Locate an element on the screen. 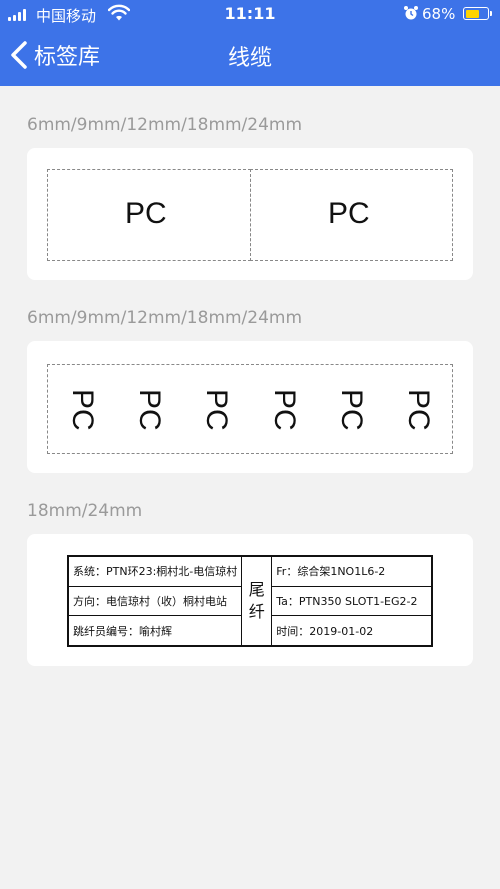 The image size is (500, 889). fiber-label-to: Ta：PTN350 SLOT1-EG2-2 is located at coordinates (352, 601).